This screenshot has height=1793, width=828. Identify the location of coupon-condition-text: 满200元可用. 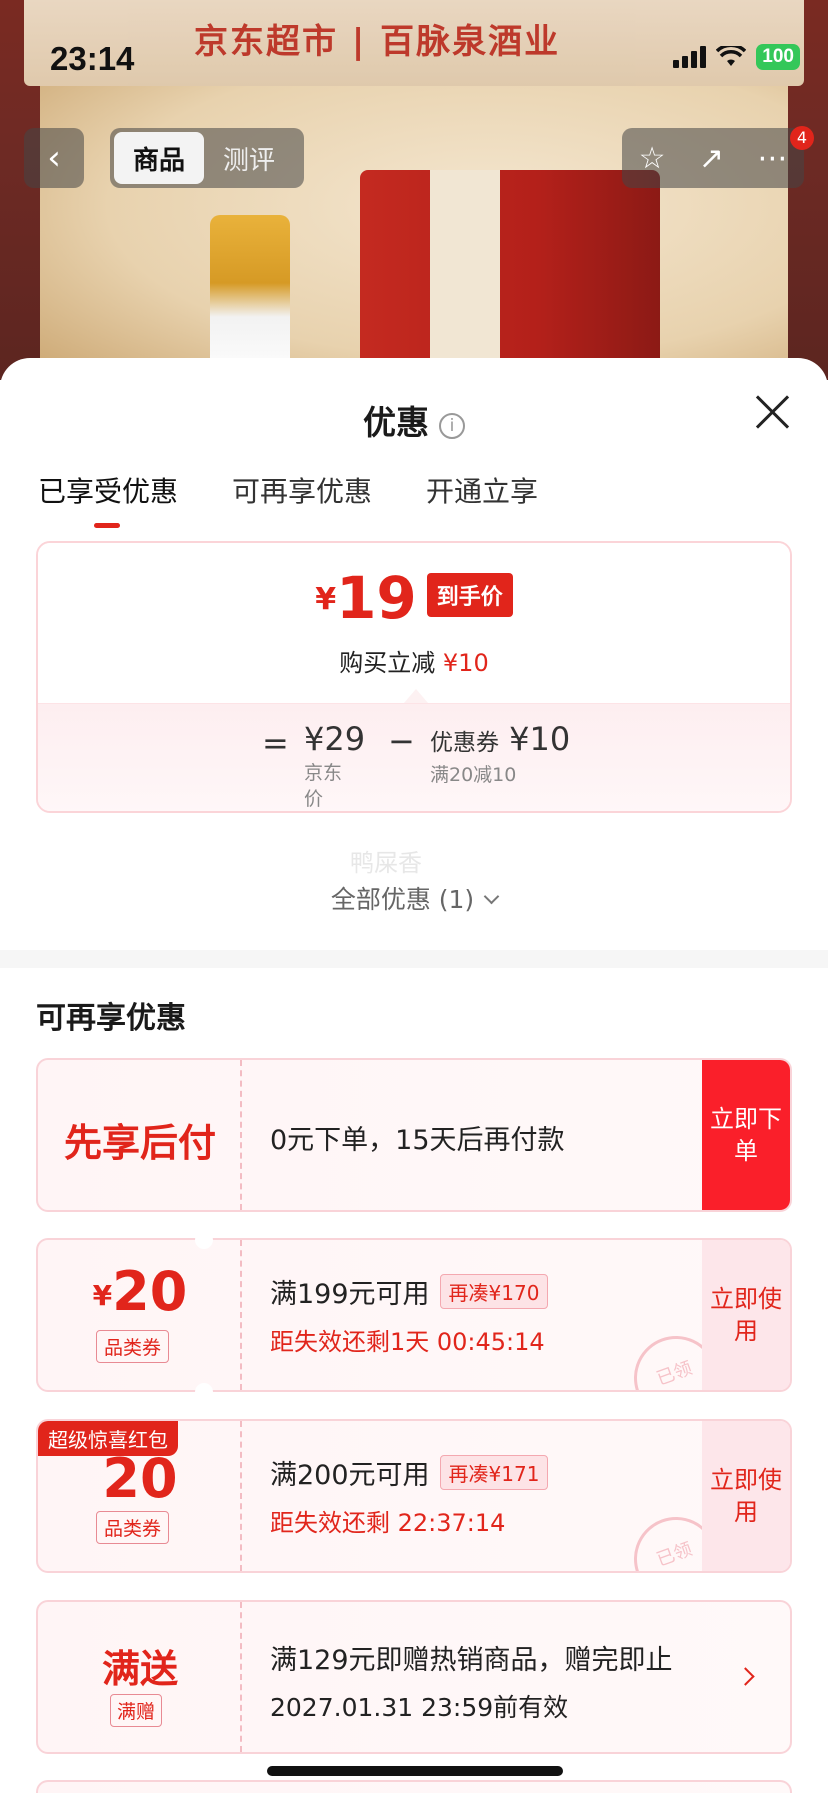
(350, 1475).